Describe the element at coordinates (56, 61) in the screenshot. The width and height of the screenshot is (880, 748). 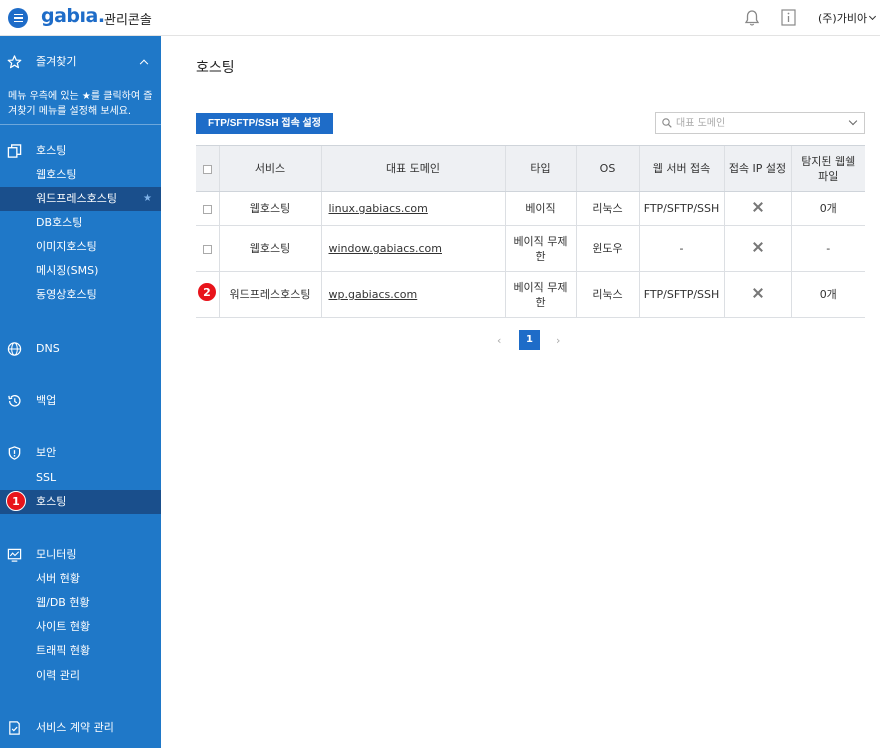
I see `sidebar-favorites-label: 즐겨찾기` at that location.